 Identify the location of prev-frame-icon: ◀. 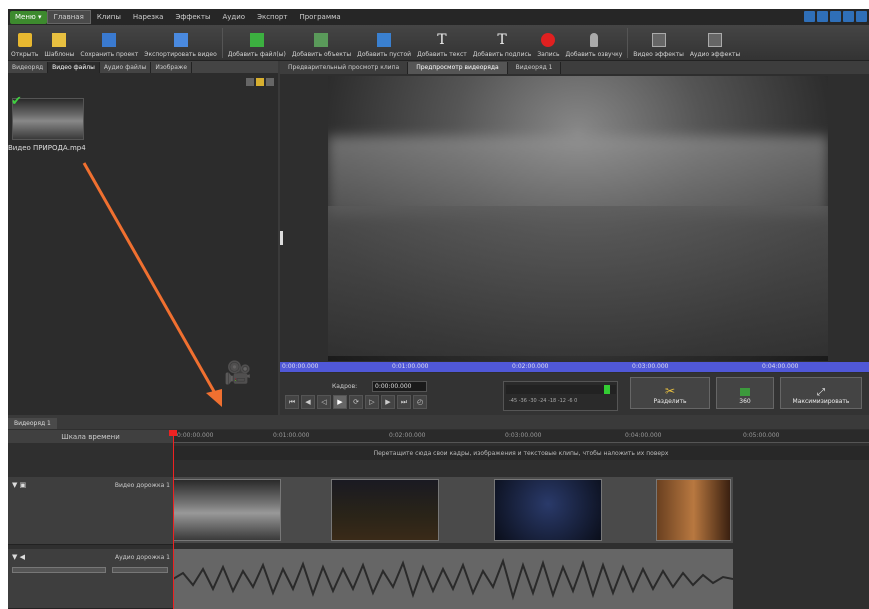
(308, 402).